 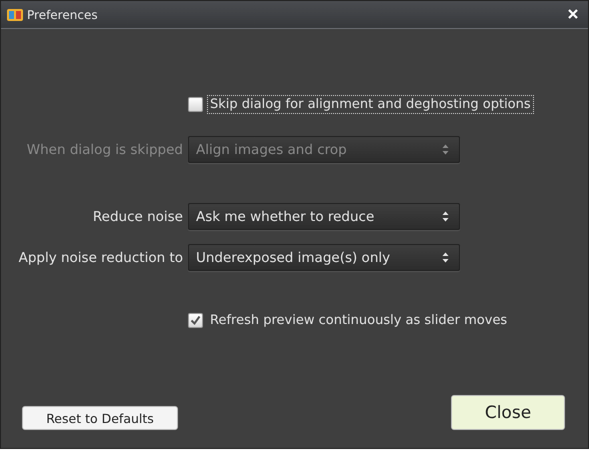 What do you see at coordinates (100, 418) in the screenshot?
I see `reset-button: Reset to Defaults` at bounding box center [100, 418].